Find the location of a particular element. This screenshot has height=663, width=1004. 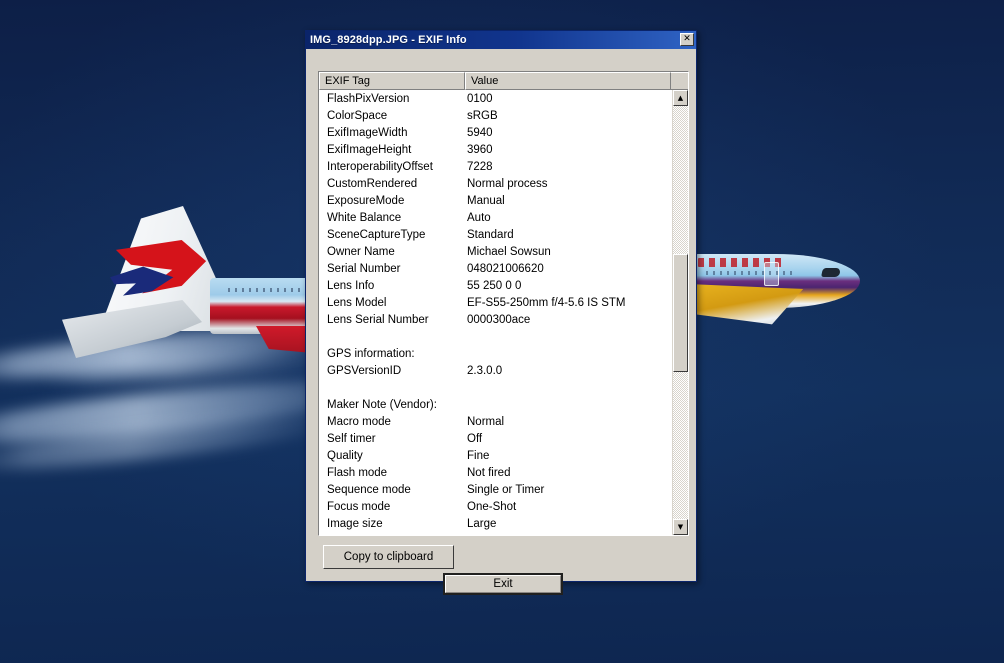

cell-exif-tag: CustomRendered is located at coordinates (372, 184).